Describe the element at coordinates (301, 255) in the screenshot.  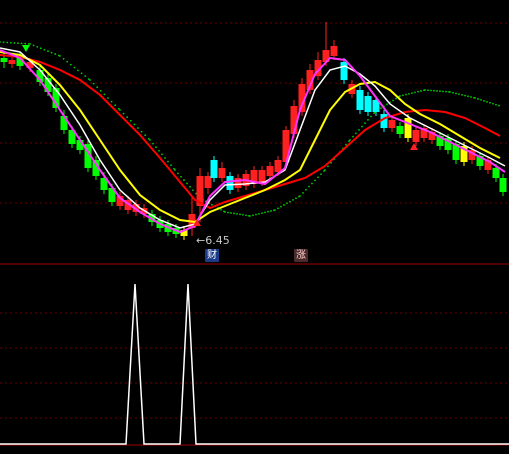
I see `rise-marker: 涨` at that location.